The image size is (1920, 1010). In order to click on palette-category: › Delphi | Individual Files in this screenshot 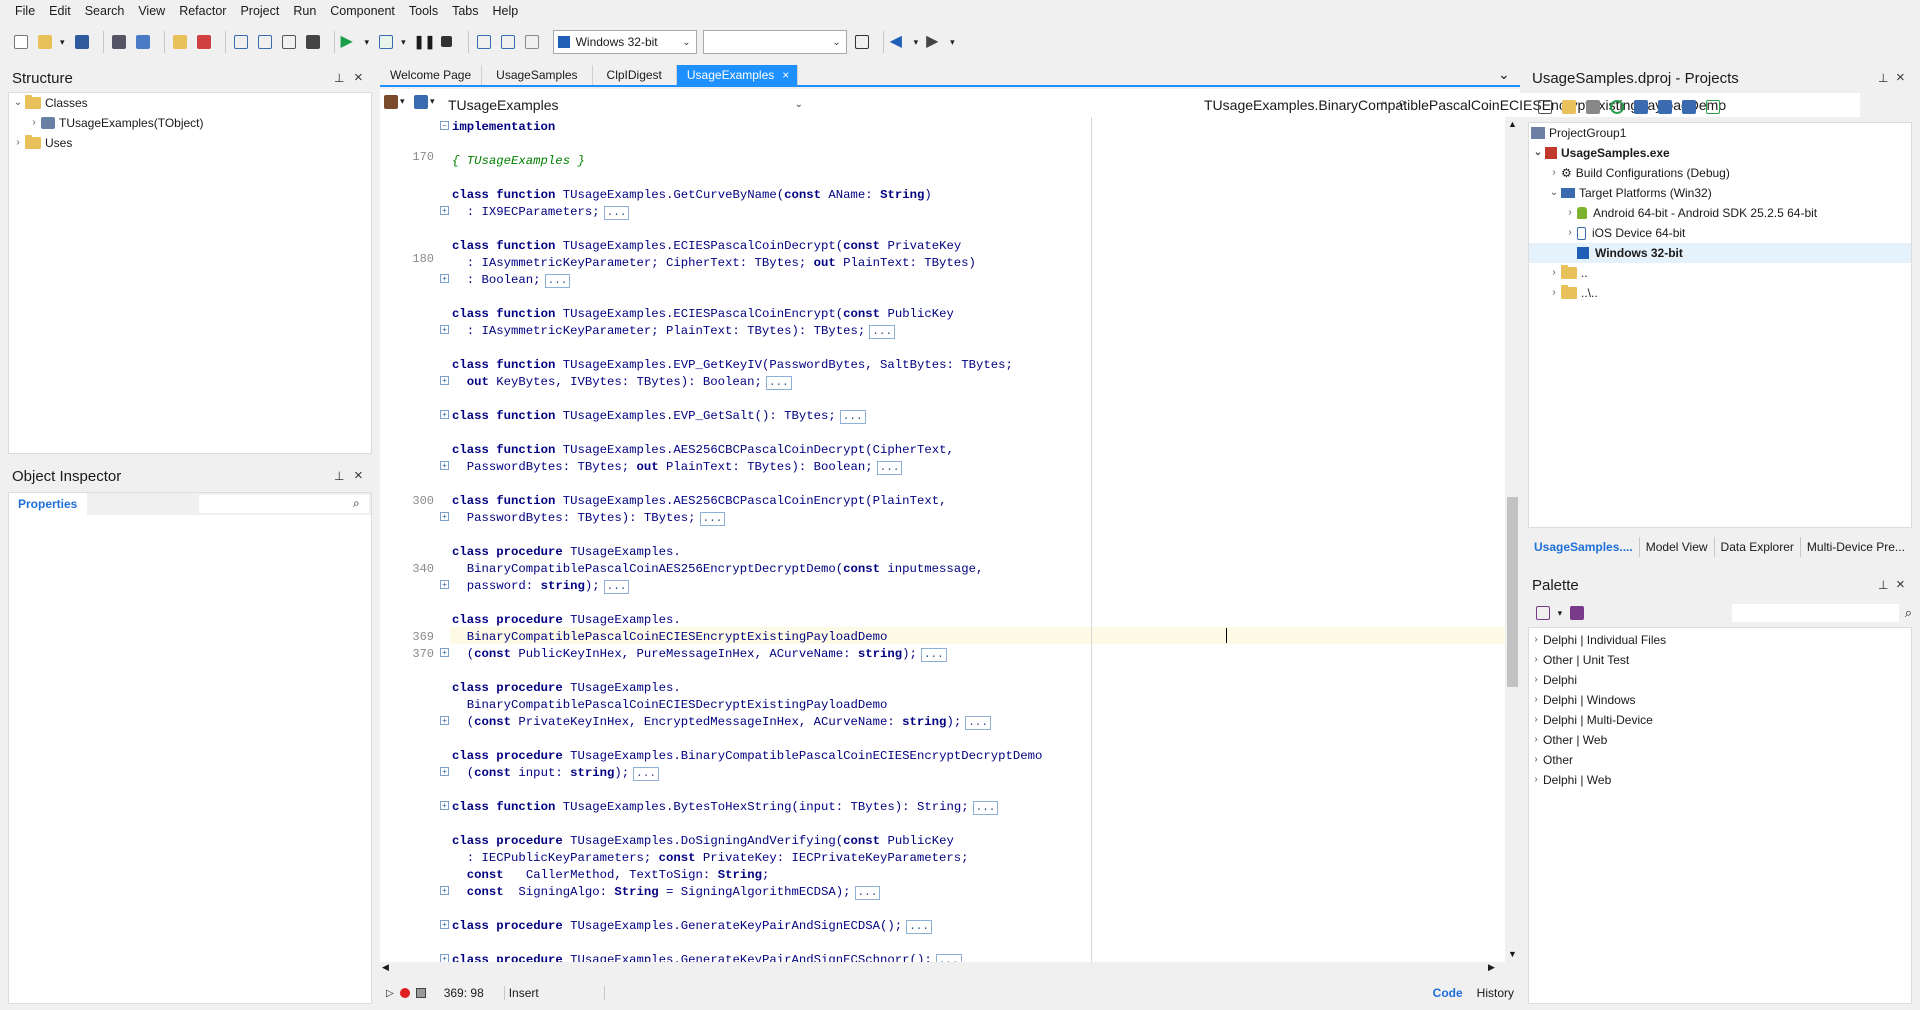, I will do `click(1720, 640)`.